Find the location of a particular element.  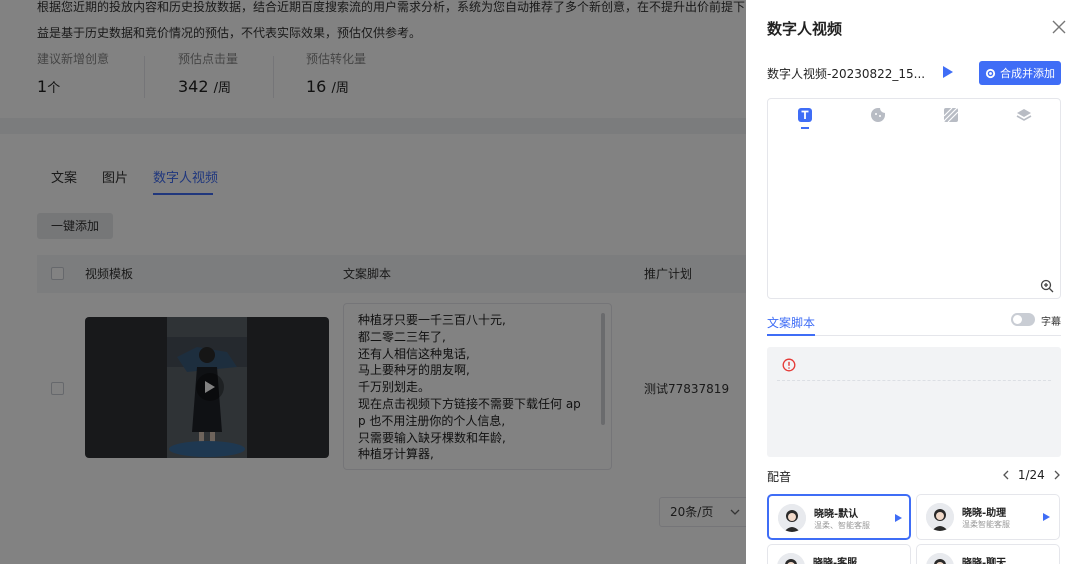

text-tool-icon is located at coordinates (805, 115).